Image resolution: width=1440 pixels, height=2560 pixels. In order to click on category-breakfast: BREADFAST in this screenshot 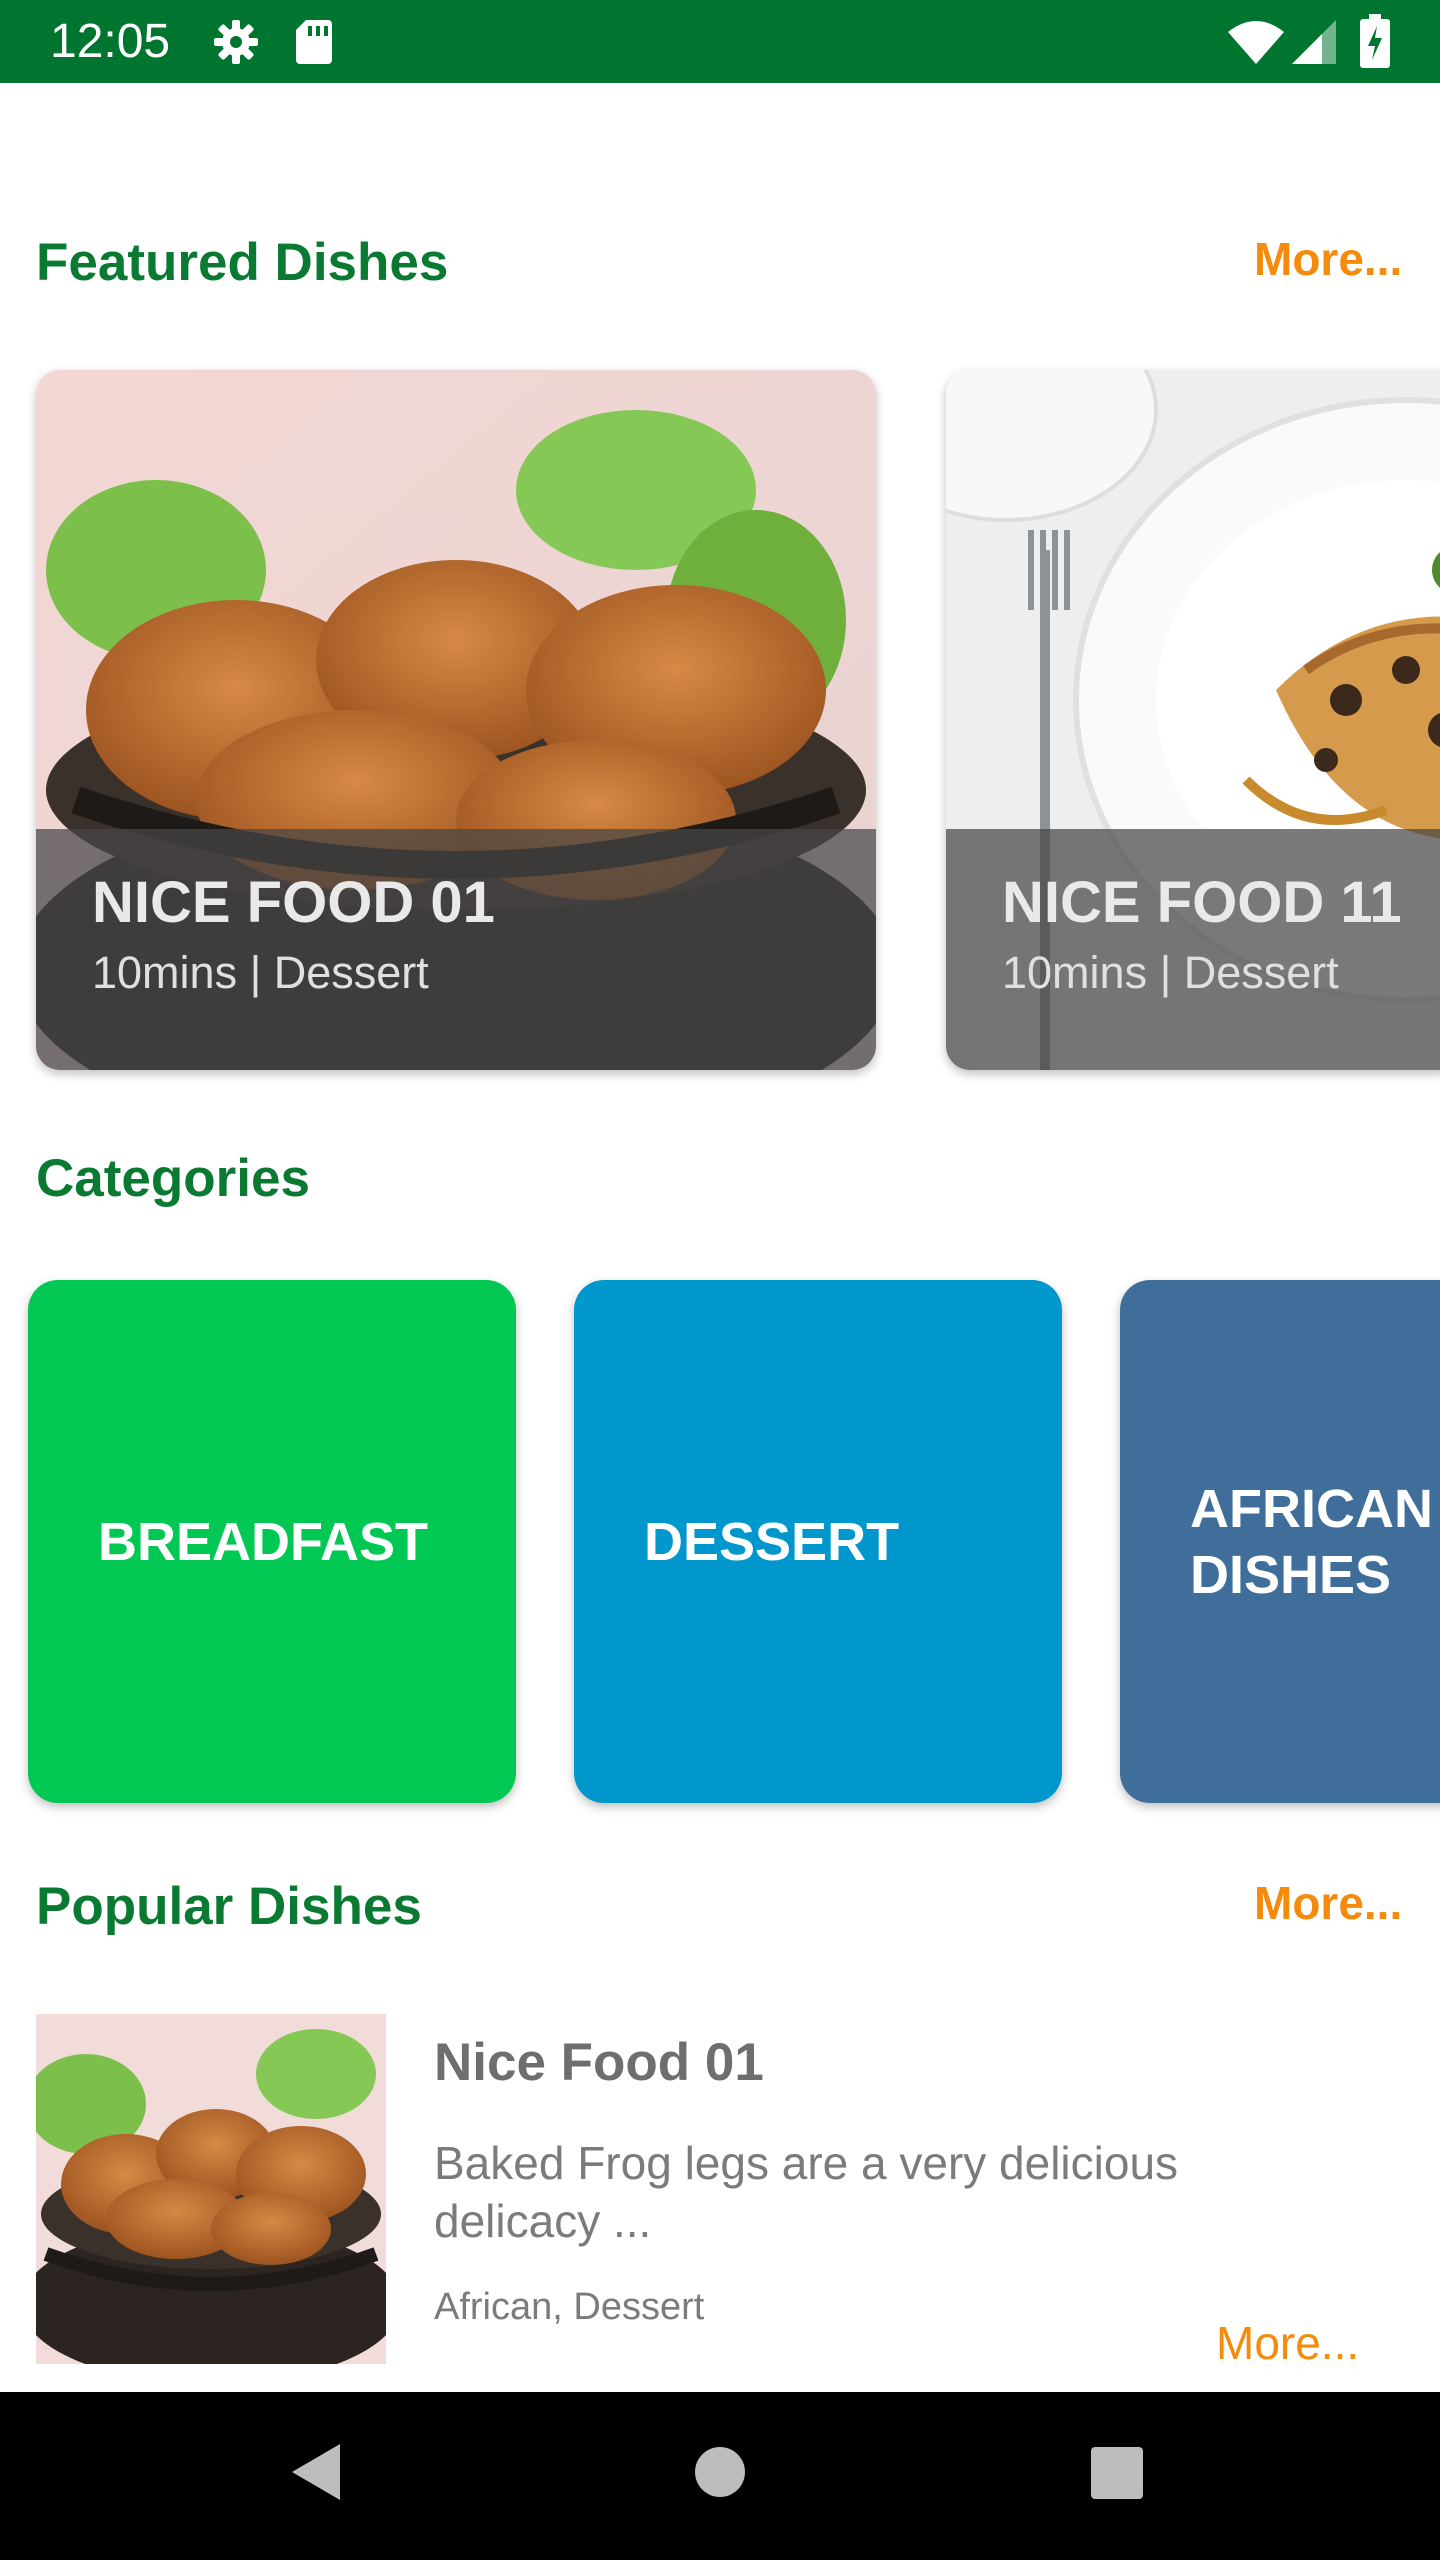, I will do `click(272, 1541)`.